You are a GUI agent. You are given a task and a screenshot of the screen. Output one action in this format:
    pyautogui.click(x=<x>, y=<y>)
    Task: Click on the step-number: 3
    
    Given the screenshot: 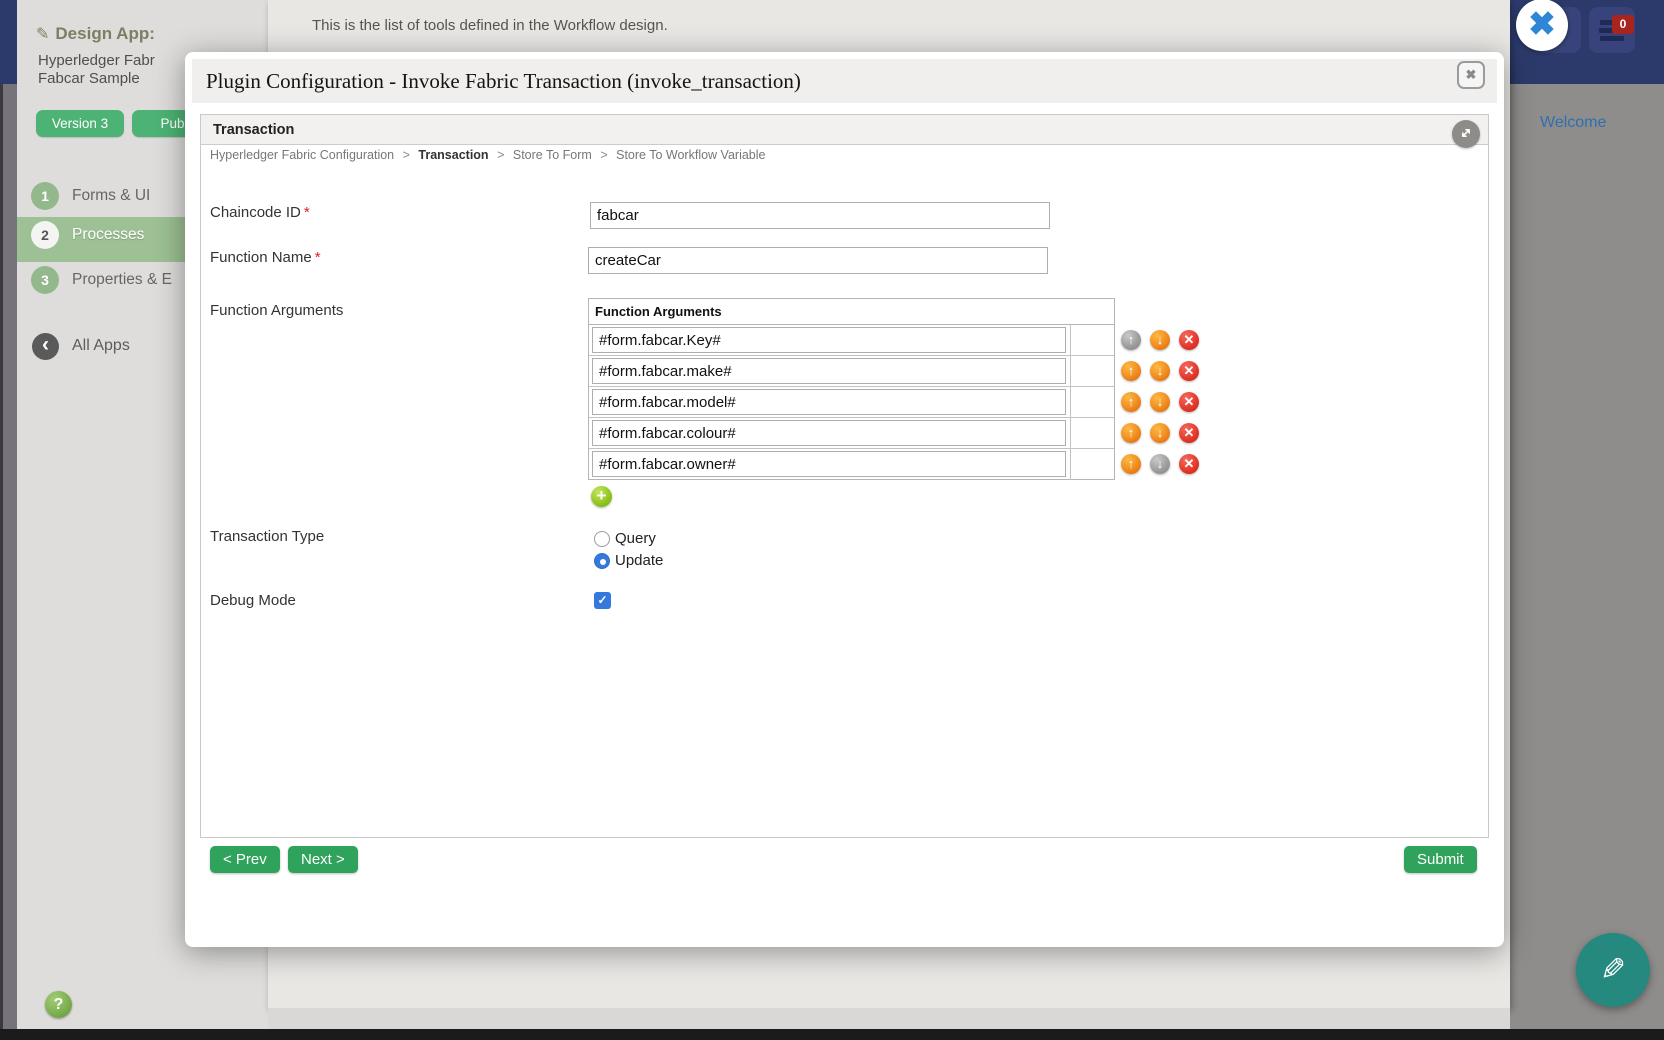 What is the action you would take?
    pyautogui.click(x=45, y=280)
    